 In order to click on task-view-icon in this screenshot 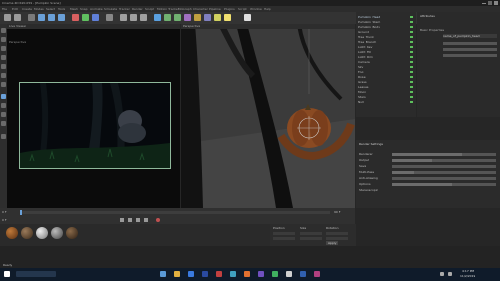, I will do `click(163, 274)`.